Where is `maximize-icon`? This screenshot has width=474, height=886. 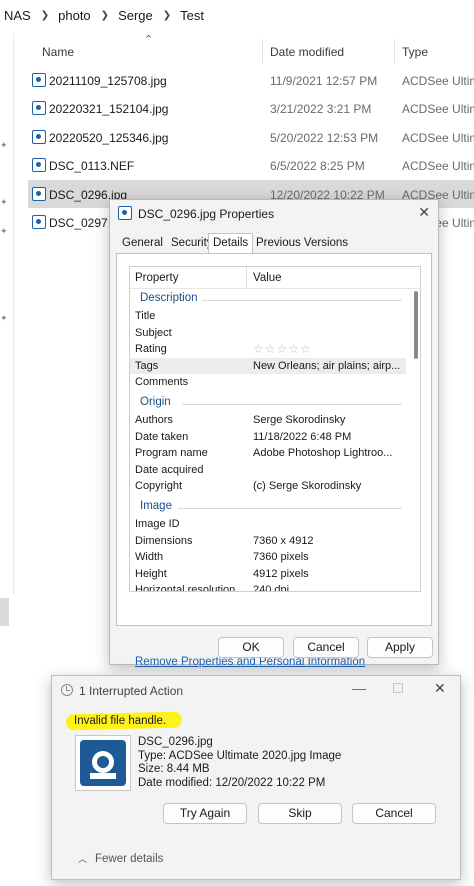
maximize-icon is located at coordinates (398, 688).